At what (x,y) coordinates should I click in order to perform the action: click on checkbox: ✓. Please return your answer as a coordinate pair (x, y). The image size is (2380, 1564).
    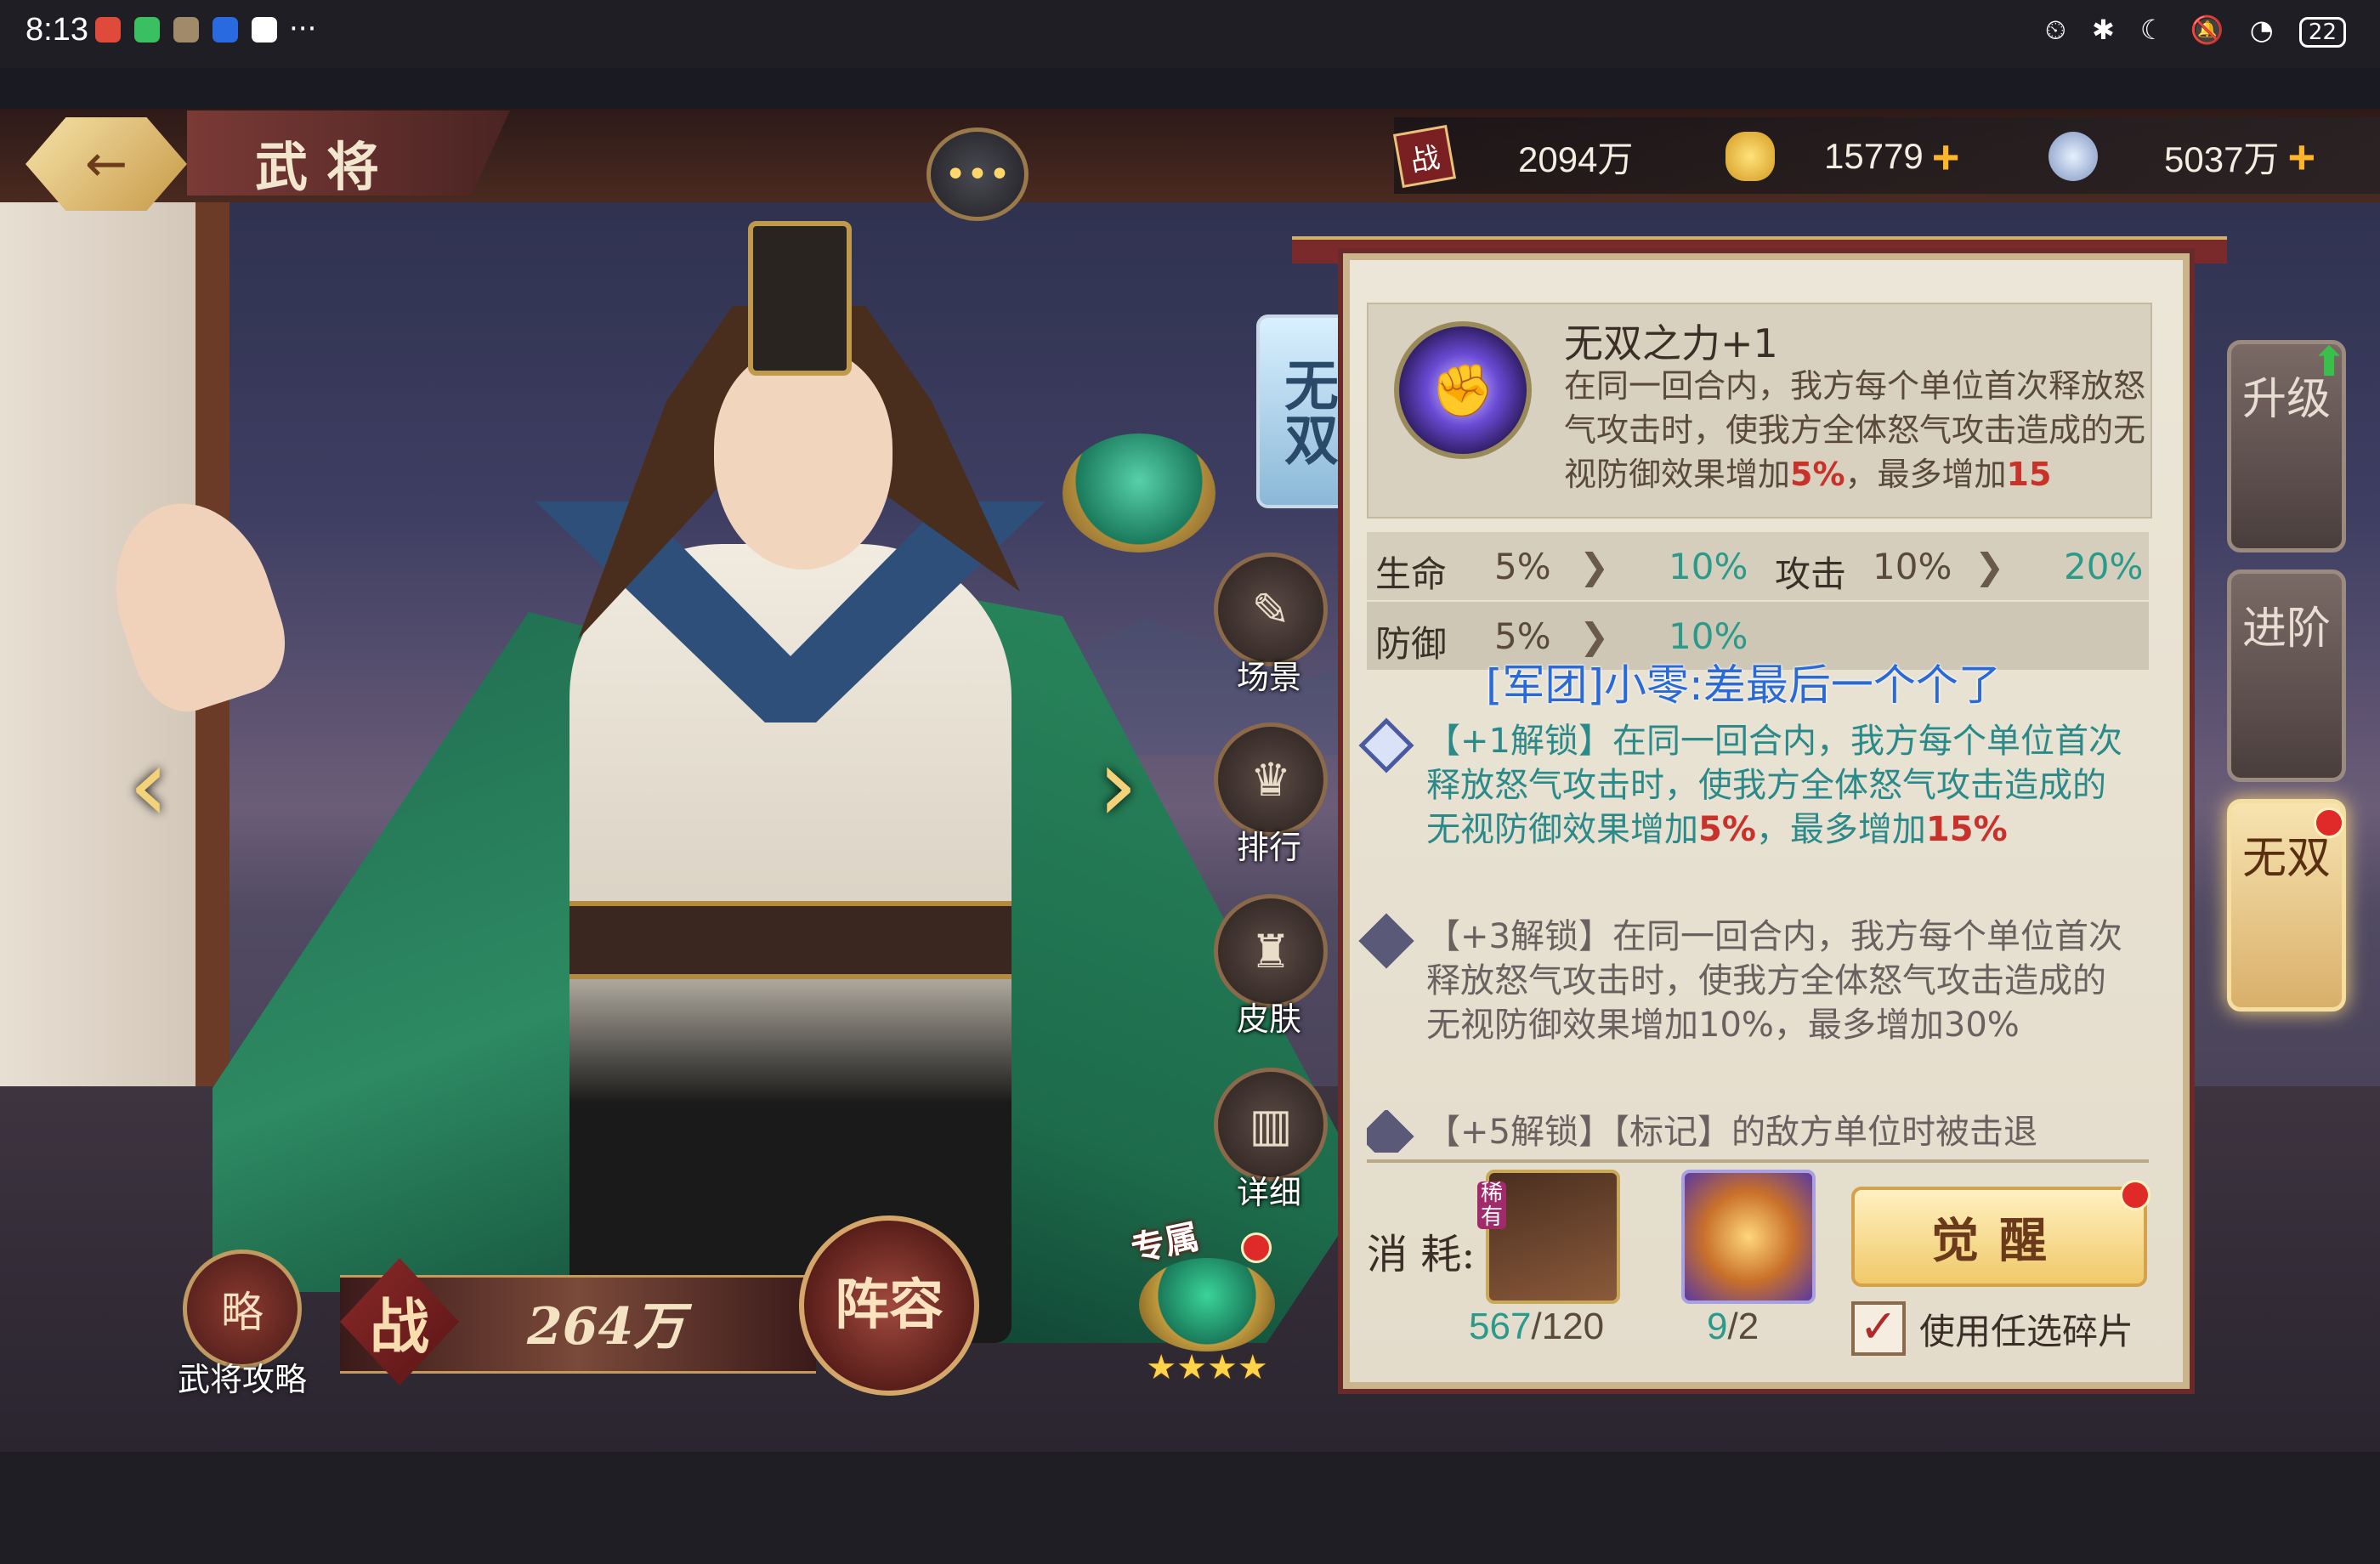
    Looking at the image, I should click on (1878, 1328).